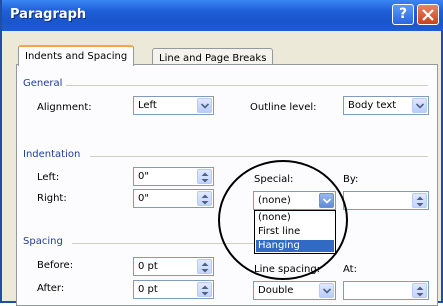  What do you see at coordinates (274, 179) in the screenshot?
I see `special-label: Special:` at bounding box center [274, 179].